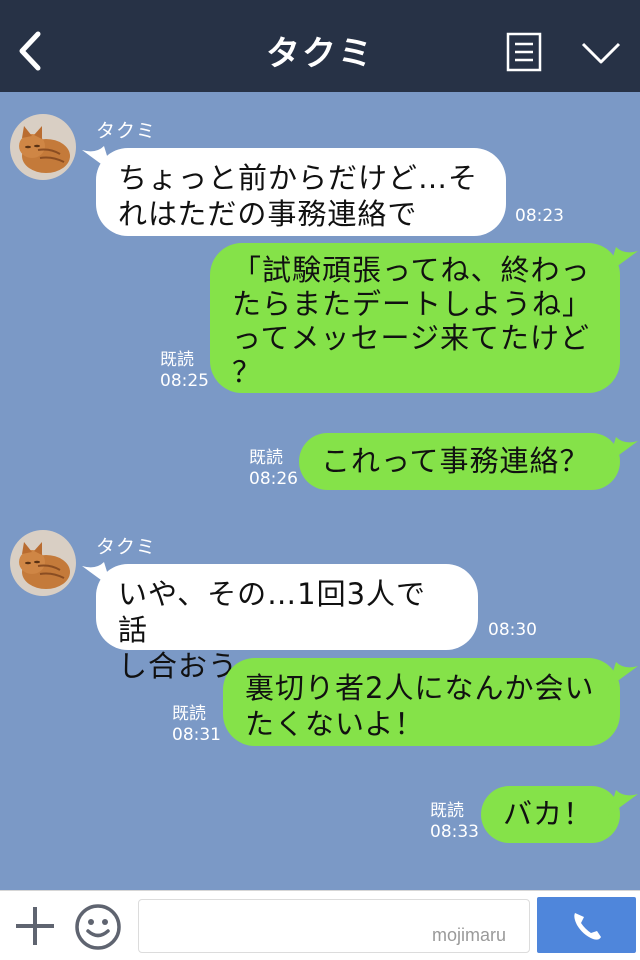 This screenshot has width=640, height=960. I want to click on message-meta: 既読 08:25, so click(184, 371).